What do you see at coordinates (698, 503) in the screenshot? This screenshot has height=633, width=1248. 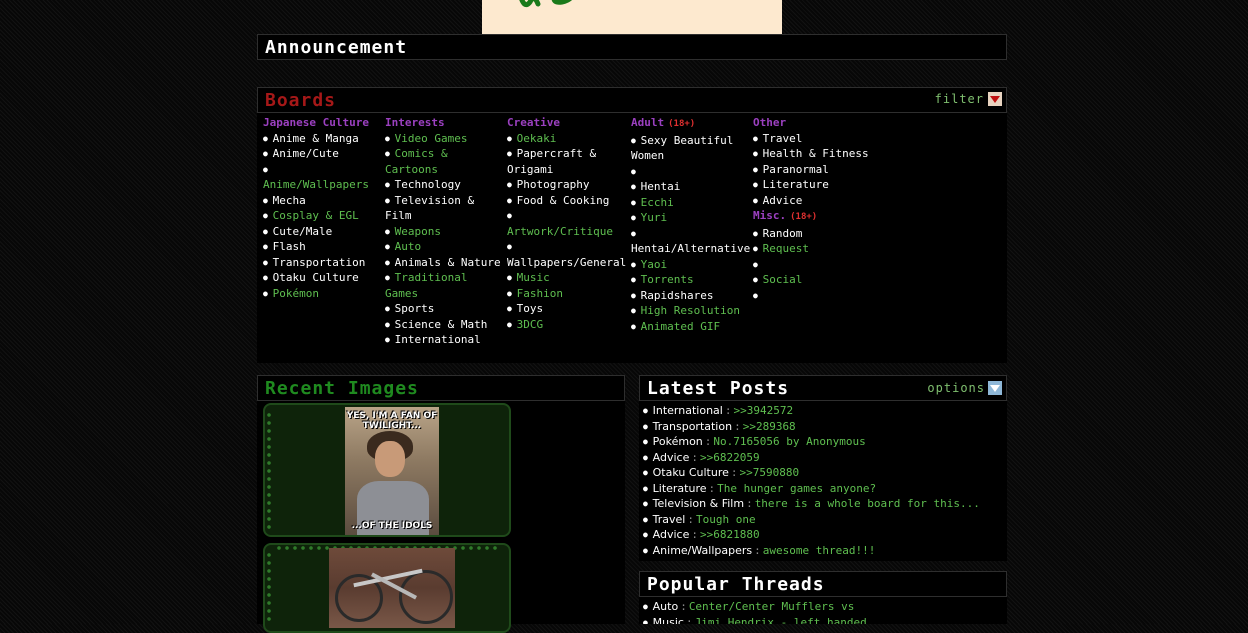 I see `post-board-link: Television & Film` at bounding box center [698, 503].